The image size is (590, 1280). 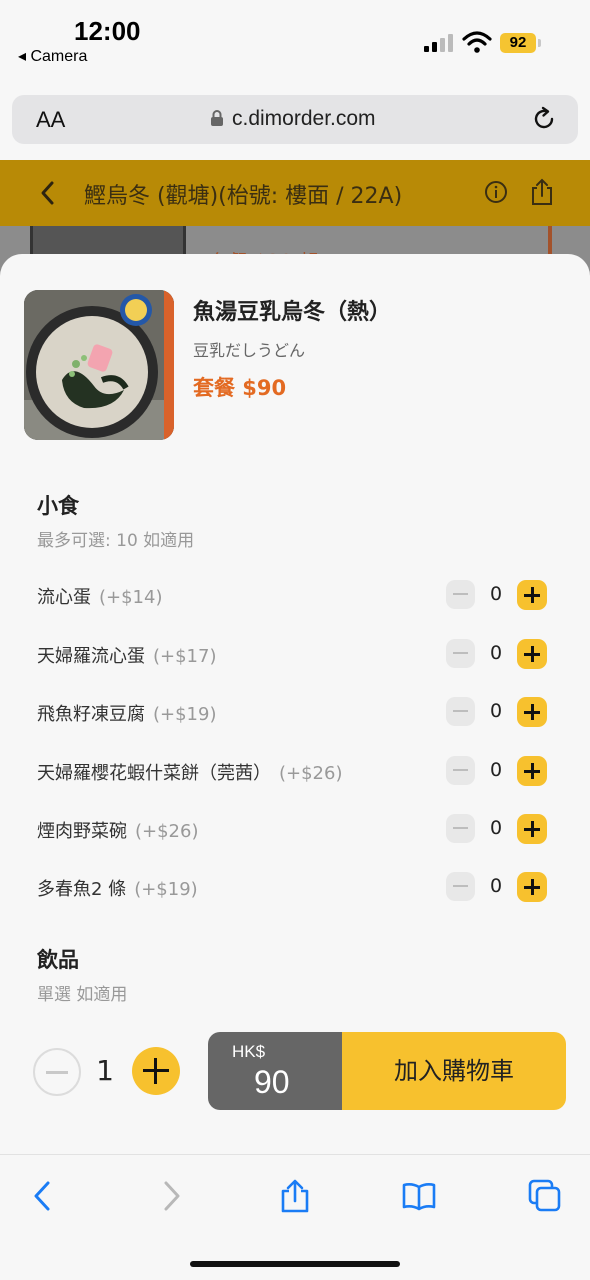 What do you see at coordinates (171, 1196) in the screenshot?
I see `forward-icon` at bounding box center [171, 1196].